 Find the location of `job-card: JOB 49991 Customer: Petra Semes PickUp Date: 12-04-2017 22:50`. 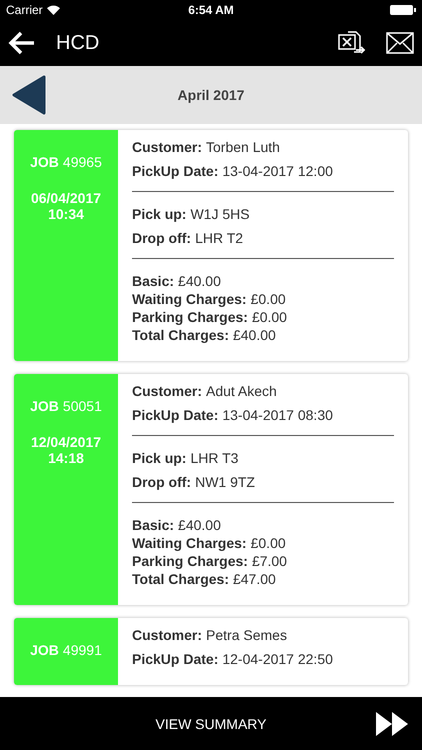

job-card: JOB 49991 Customer: Petra Semes PickUp Date: 12-04-2017 22:50 is located at coordinates (211, 651).